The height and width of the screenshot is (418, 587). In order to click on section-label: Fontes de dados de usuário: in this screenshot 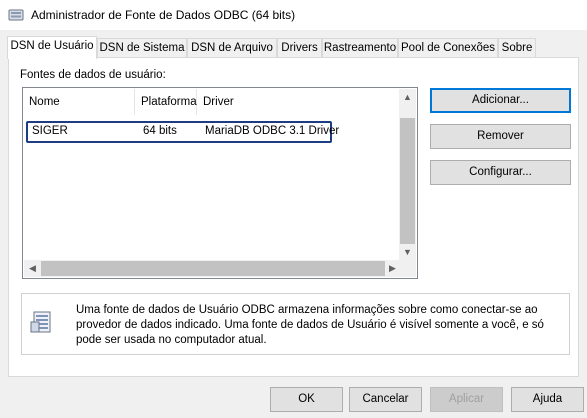, I will do `click(93, 75)`.